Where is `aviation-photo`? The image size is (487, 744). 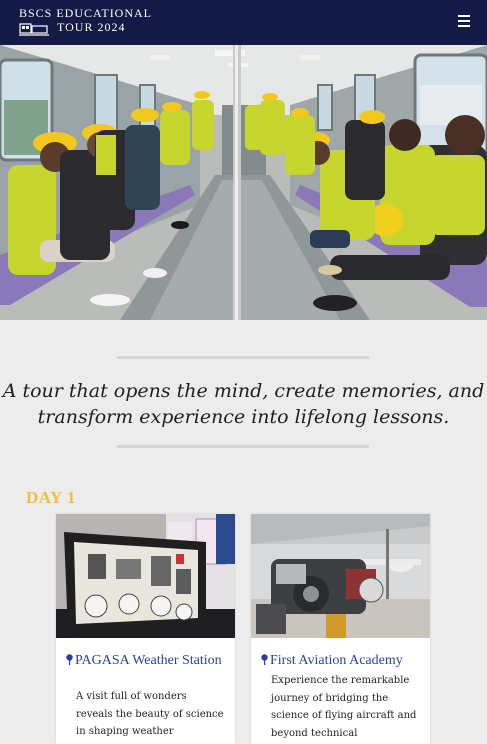
aviation-photo is located at coordinates (340, 576).